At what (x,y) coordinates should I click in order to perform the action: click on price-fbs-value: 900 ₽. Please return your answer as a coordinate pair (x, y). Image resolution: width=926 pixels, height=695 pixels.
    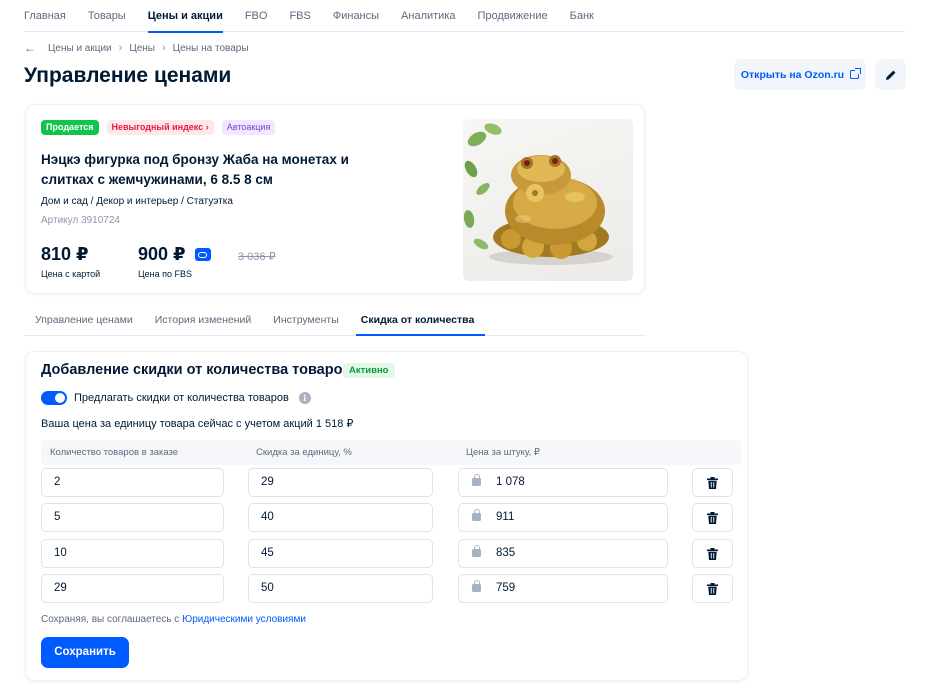
    Looking at the image, I should click on (162, 254).